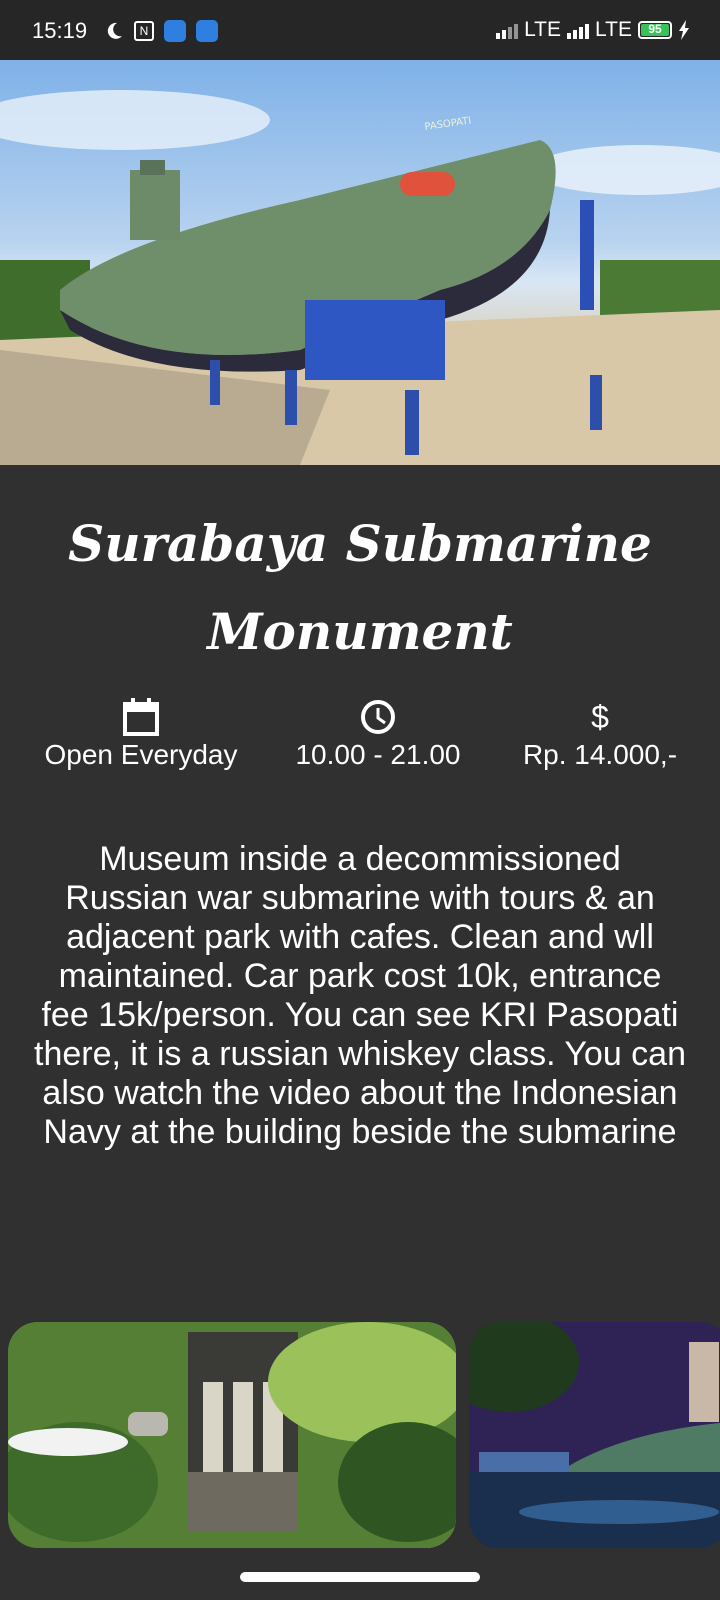 The image size is (720, 1600). I want to click on dollar-icon: $, so click(600, 716).